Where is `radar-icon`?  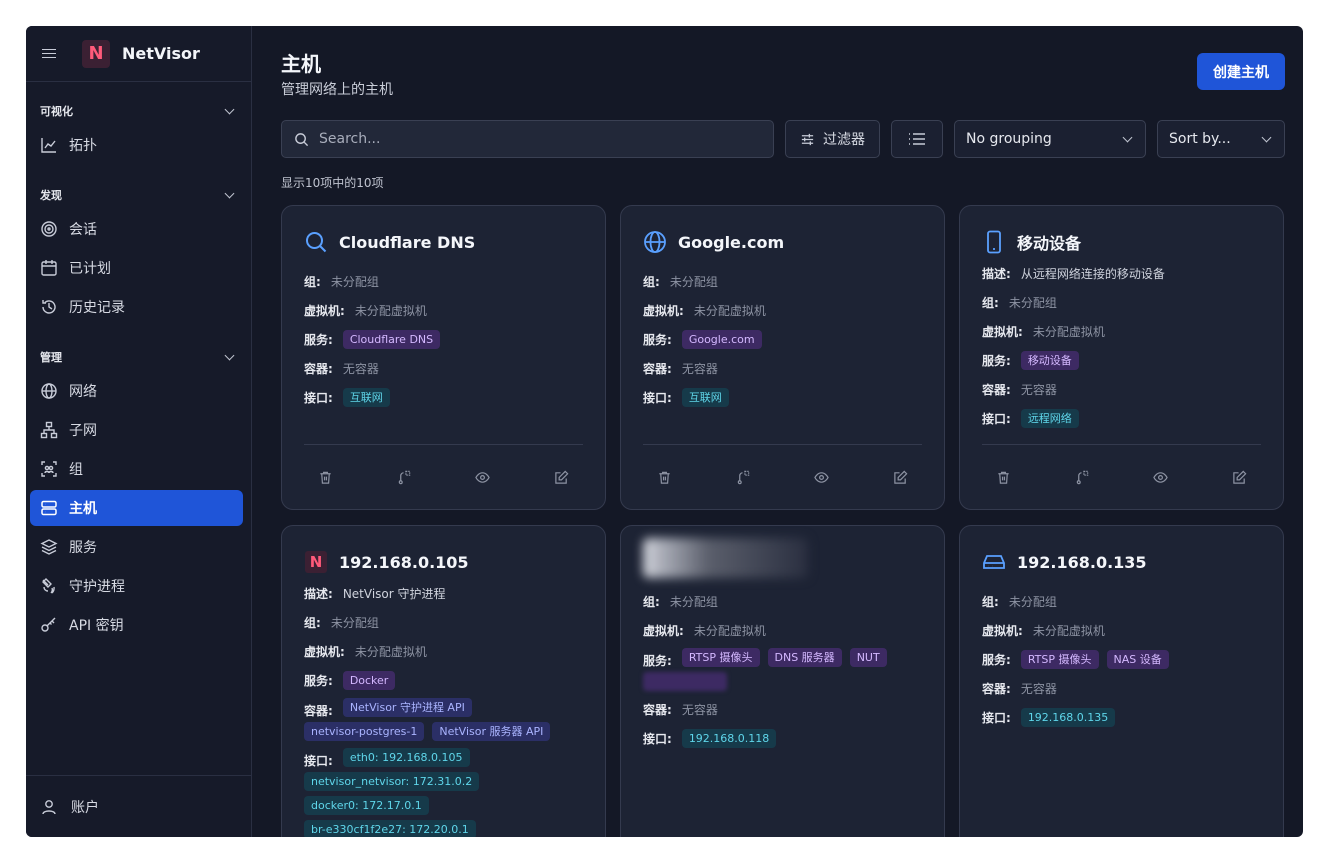
radar-icon is located at coordinates (49, 229).